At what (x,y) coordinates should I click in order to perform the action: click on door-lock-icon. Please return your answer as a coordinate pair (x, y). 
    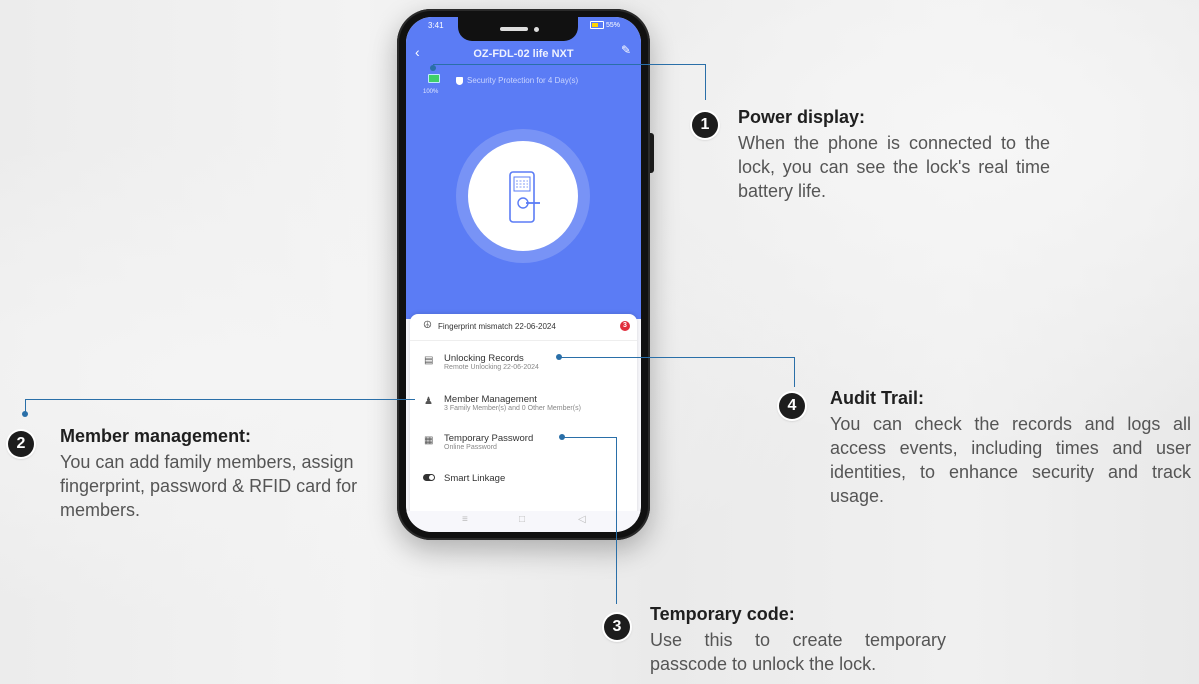
    Looking at the image, I should click on (524, 197).